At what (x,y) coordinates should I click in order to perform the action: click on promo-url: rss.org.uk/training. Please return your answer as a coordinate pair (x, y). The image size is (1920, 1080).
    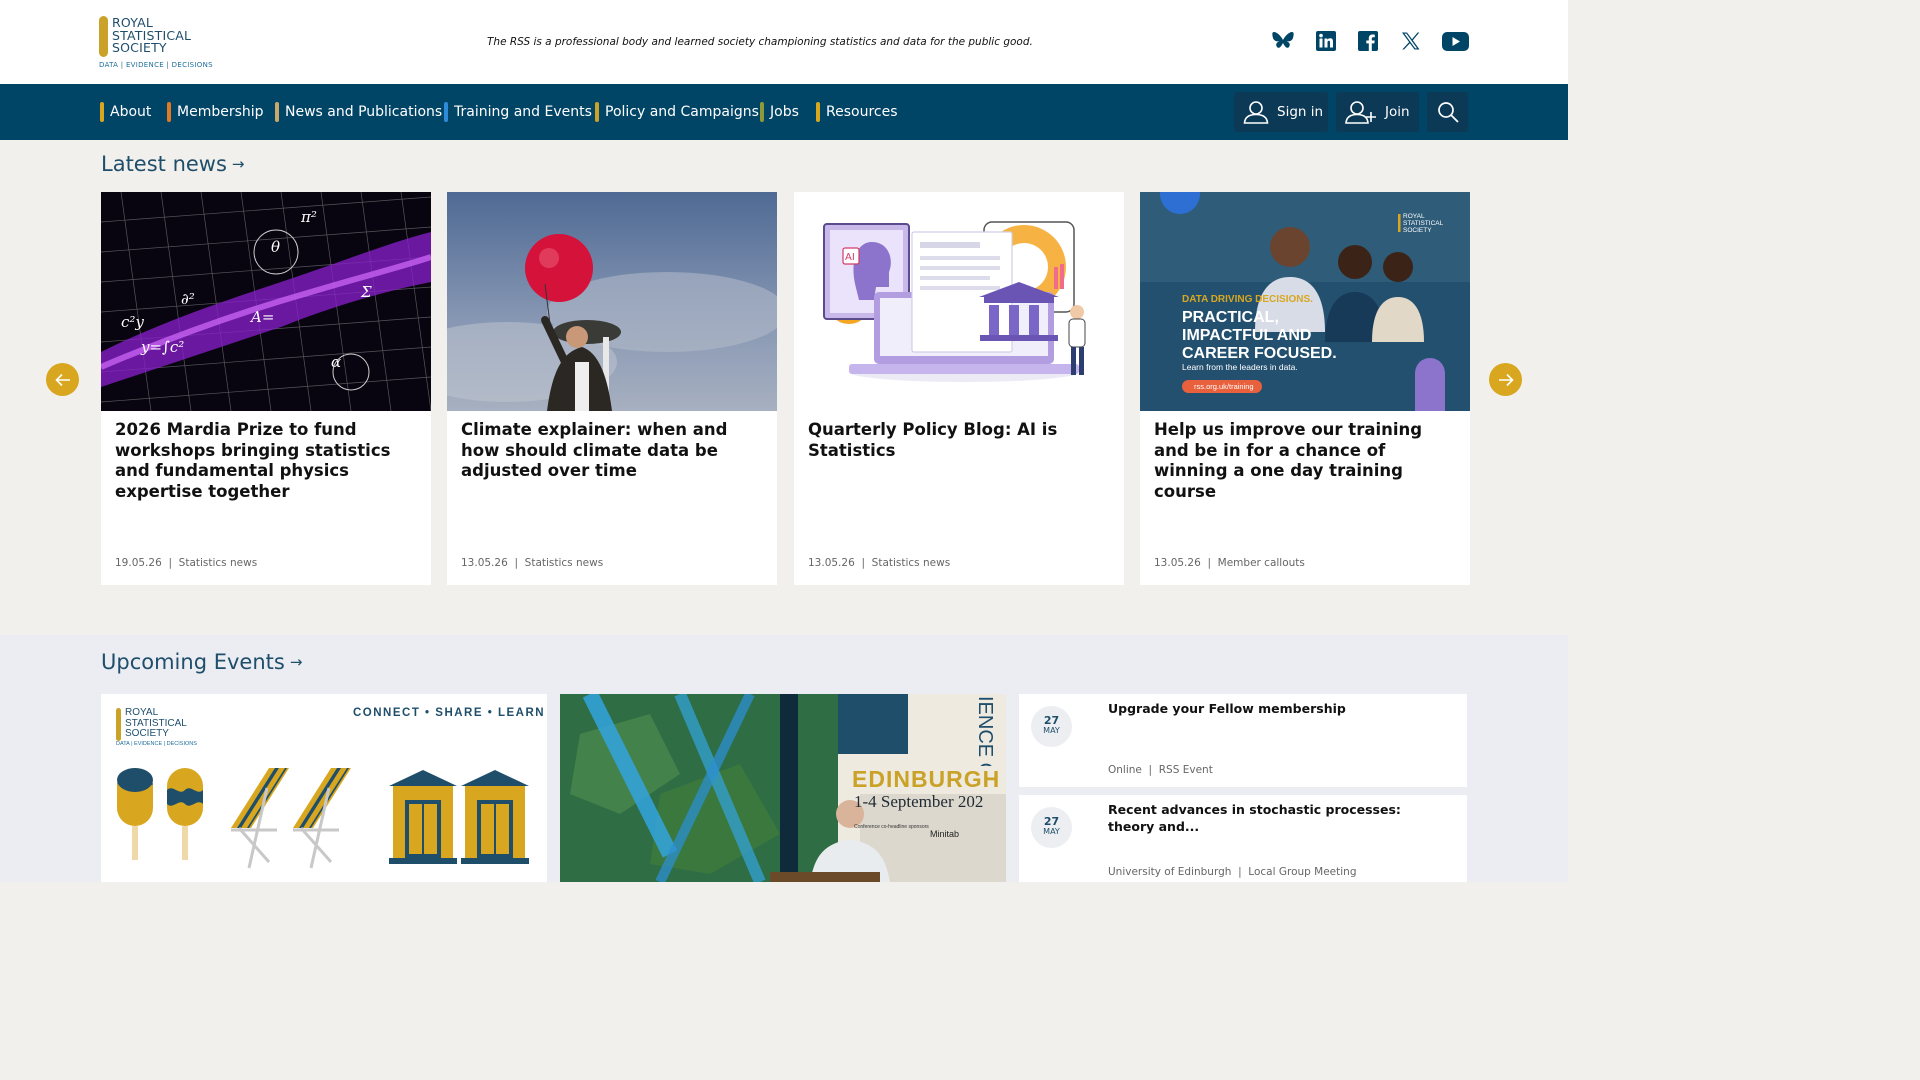
    Looking at the image, I should click on (1222, 386).